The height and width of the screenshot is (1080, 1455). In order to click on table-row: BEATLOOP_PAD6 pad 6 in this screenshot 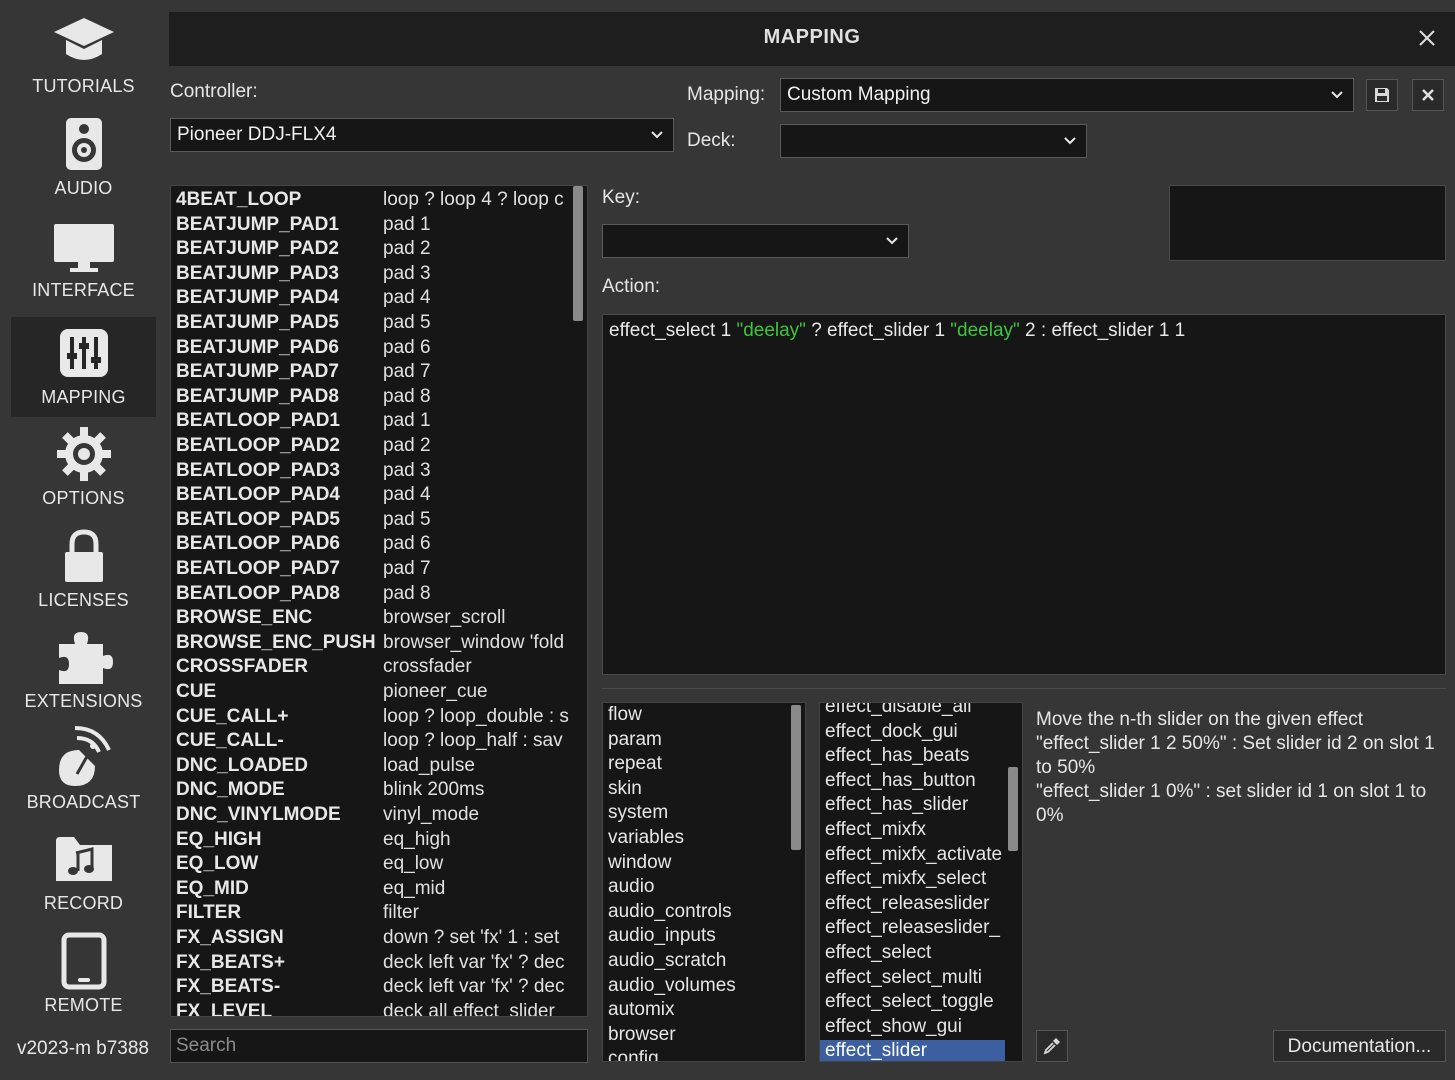, I will do `click(371, 544)`.